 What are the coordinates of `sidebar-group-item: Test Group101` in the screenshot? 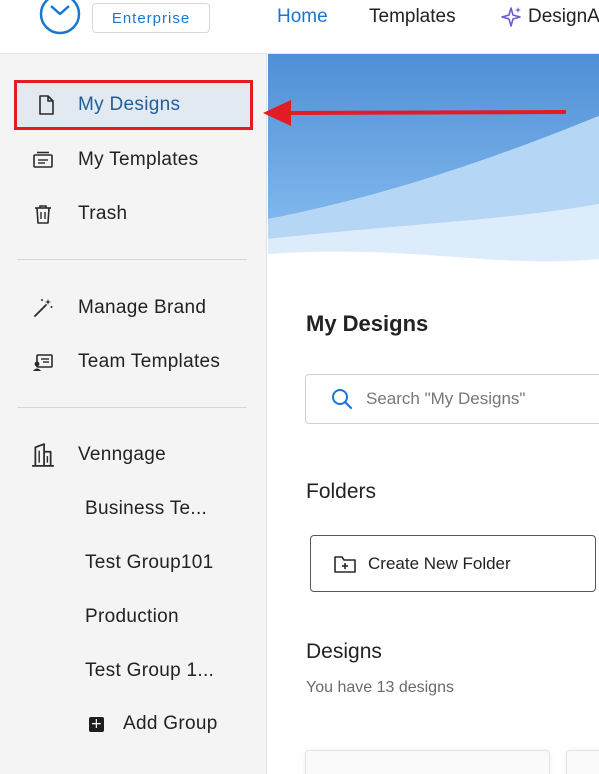 It's located at (133, 563).